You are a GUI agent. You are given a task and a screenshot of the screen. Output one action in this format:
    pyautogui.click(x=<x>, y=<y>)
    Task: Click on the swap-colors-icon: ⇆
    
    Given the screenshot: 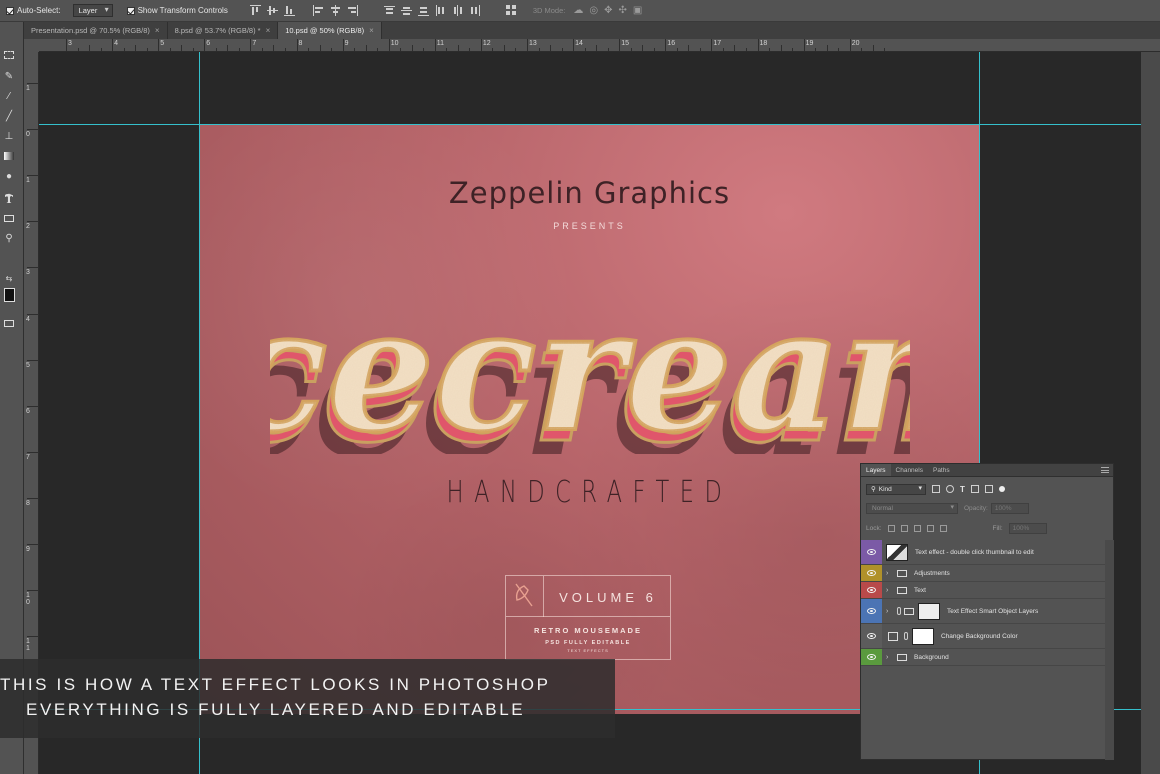 What is the action you would take?
    pyautogui.click(x=9, y=278)
    